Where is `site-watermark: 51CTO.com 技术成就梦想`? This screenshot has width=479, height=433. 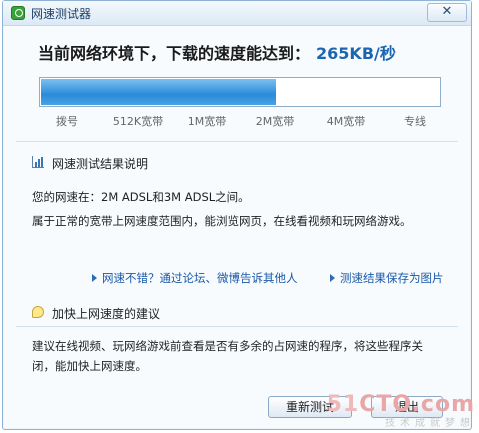 site-watermark: 51CTO.com 技术成就梦想 is located at coordinates (401, 410).